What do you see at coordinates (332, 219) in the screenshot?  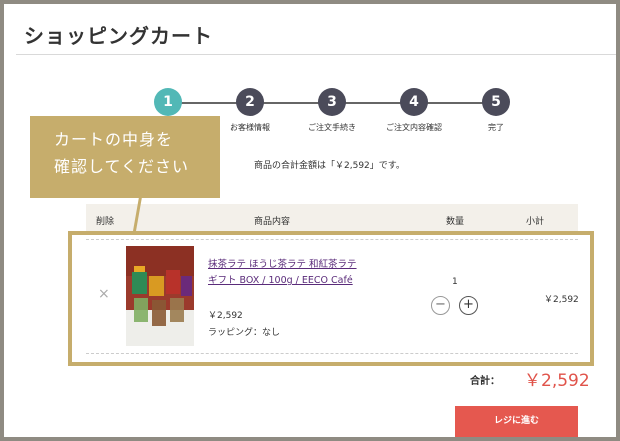 I see `table-header: 削除 商品内容 数量 小計` at bounding box center [332, 219].